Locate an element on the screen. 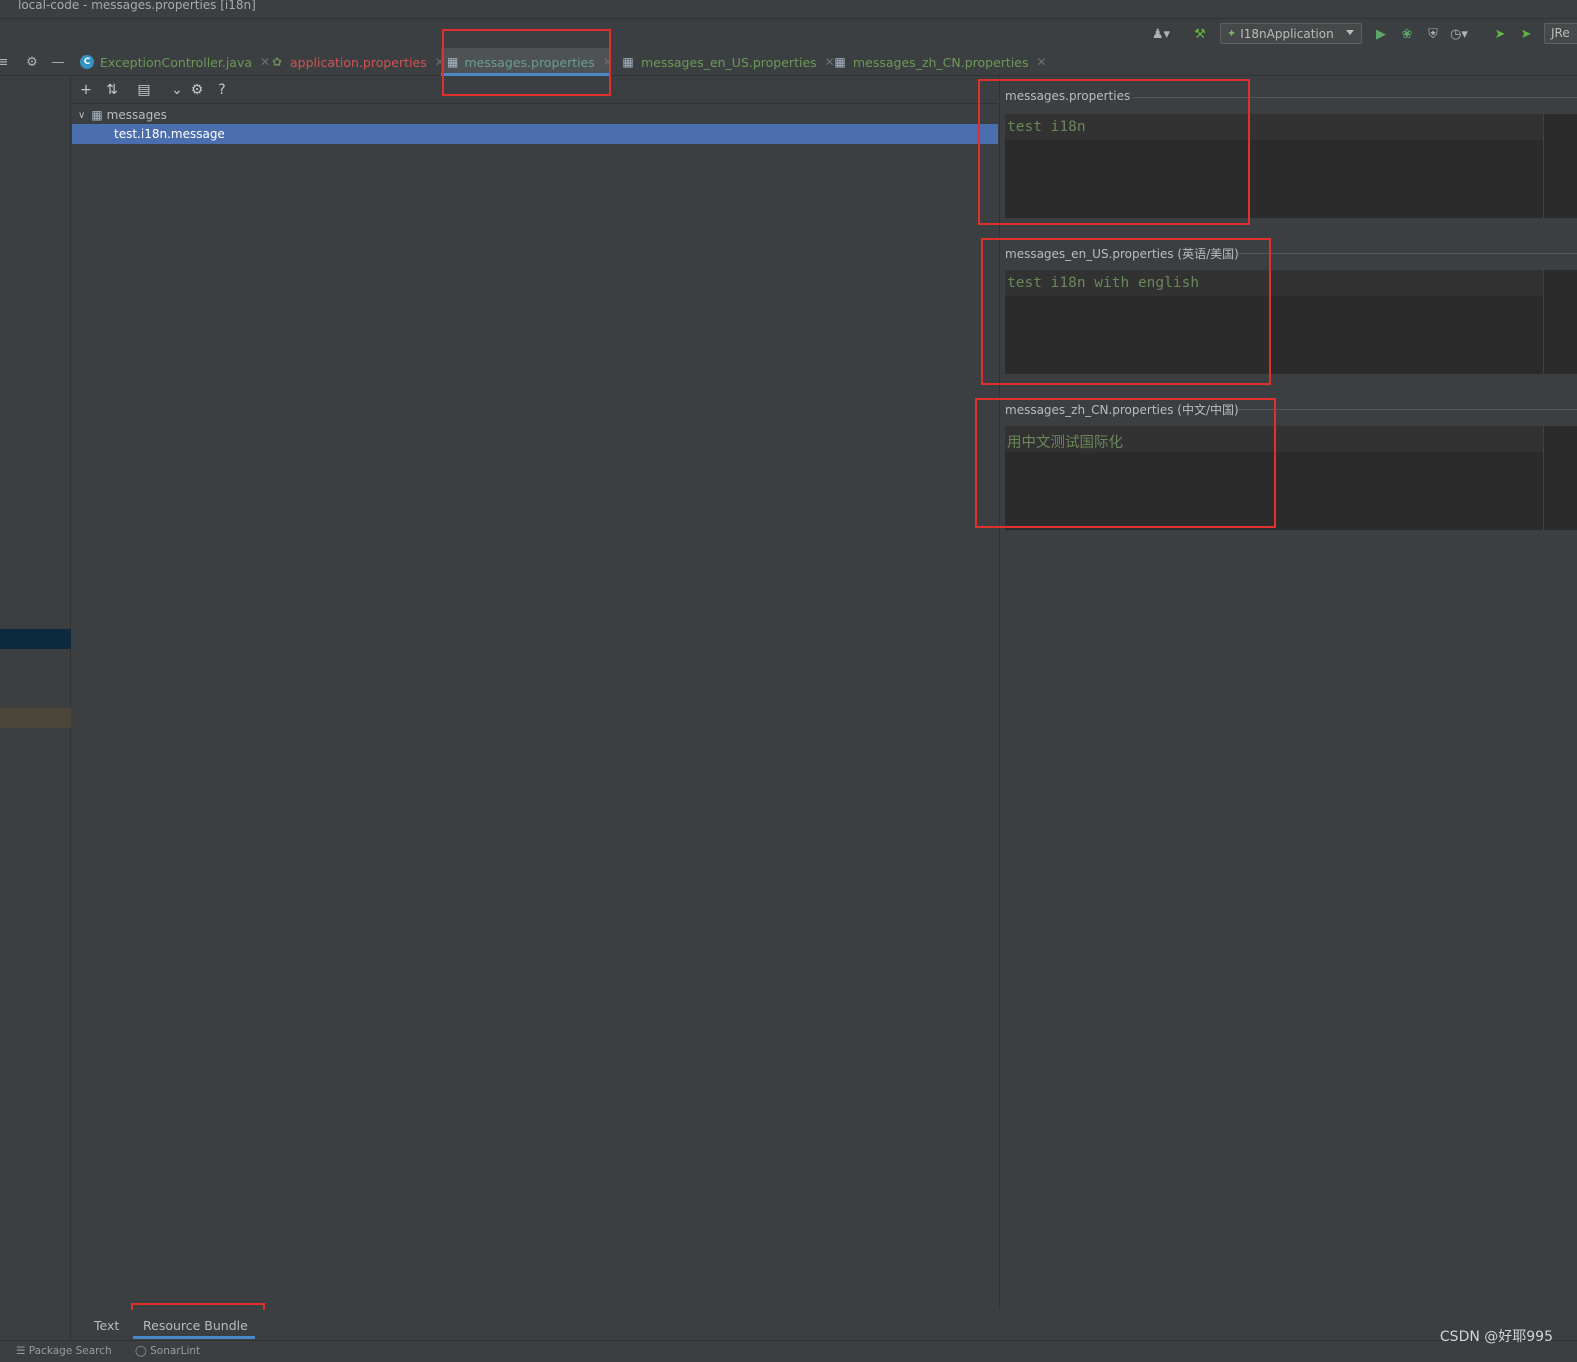 The height and width of the screenshot is (1362, 1577). chevron-down-icon: ∨ is located at coordinates (81, 115).